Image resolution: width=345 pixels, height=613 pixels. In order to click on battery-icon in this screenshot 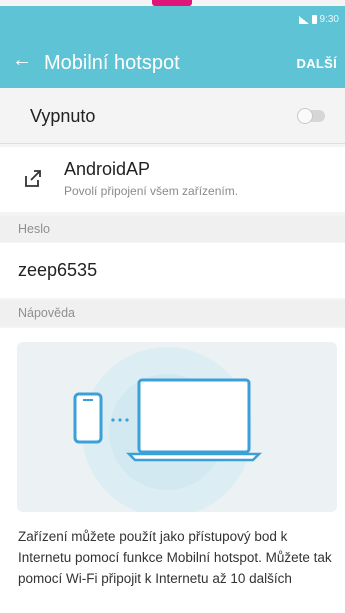, I will do `click(314, 19)`.